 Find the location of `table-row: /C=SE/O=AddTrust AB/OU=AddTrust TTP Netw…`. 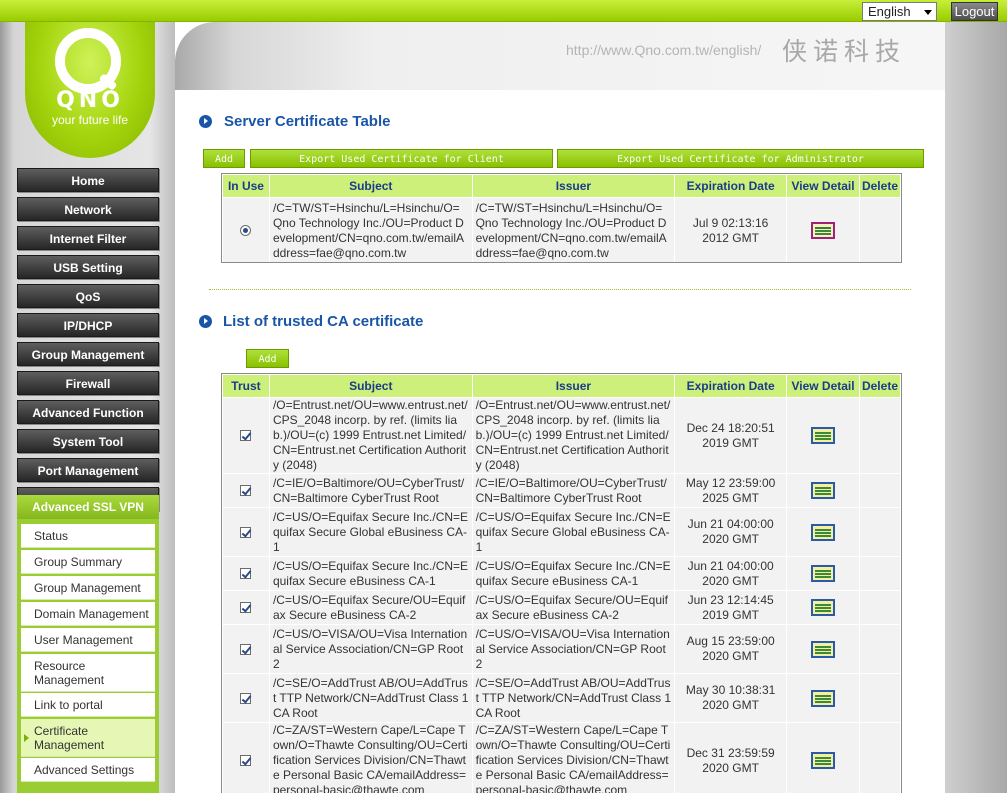

table-row: /C=SE/O=AddTrust AB/OU=AddTrust TTP Netw… is located at coordinates (562, 698).